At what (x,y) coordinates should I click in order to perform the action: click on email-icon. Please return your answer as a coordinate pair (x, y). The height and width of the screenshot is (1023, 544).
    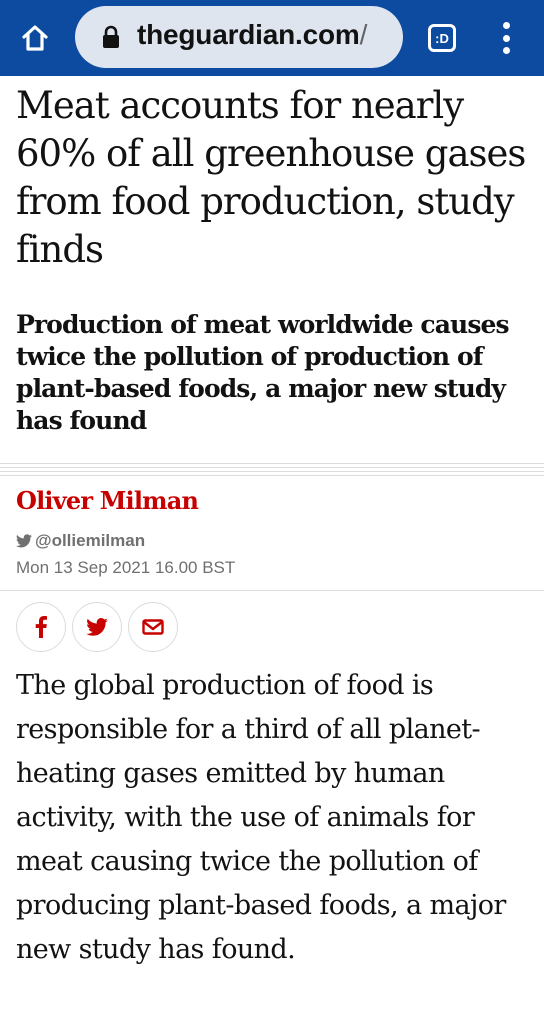
    Looking at the image, I should click on (153, 627).